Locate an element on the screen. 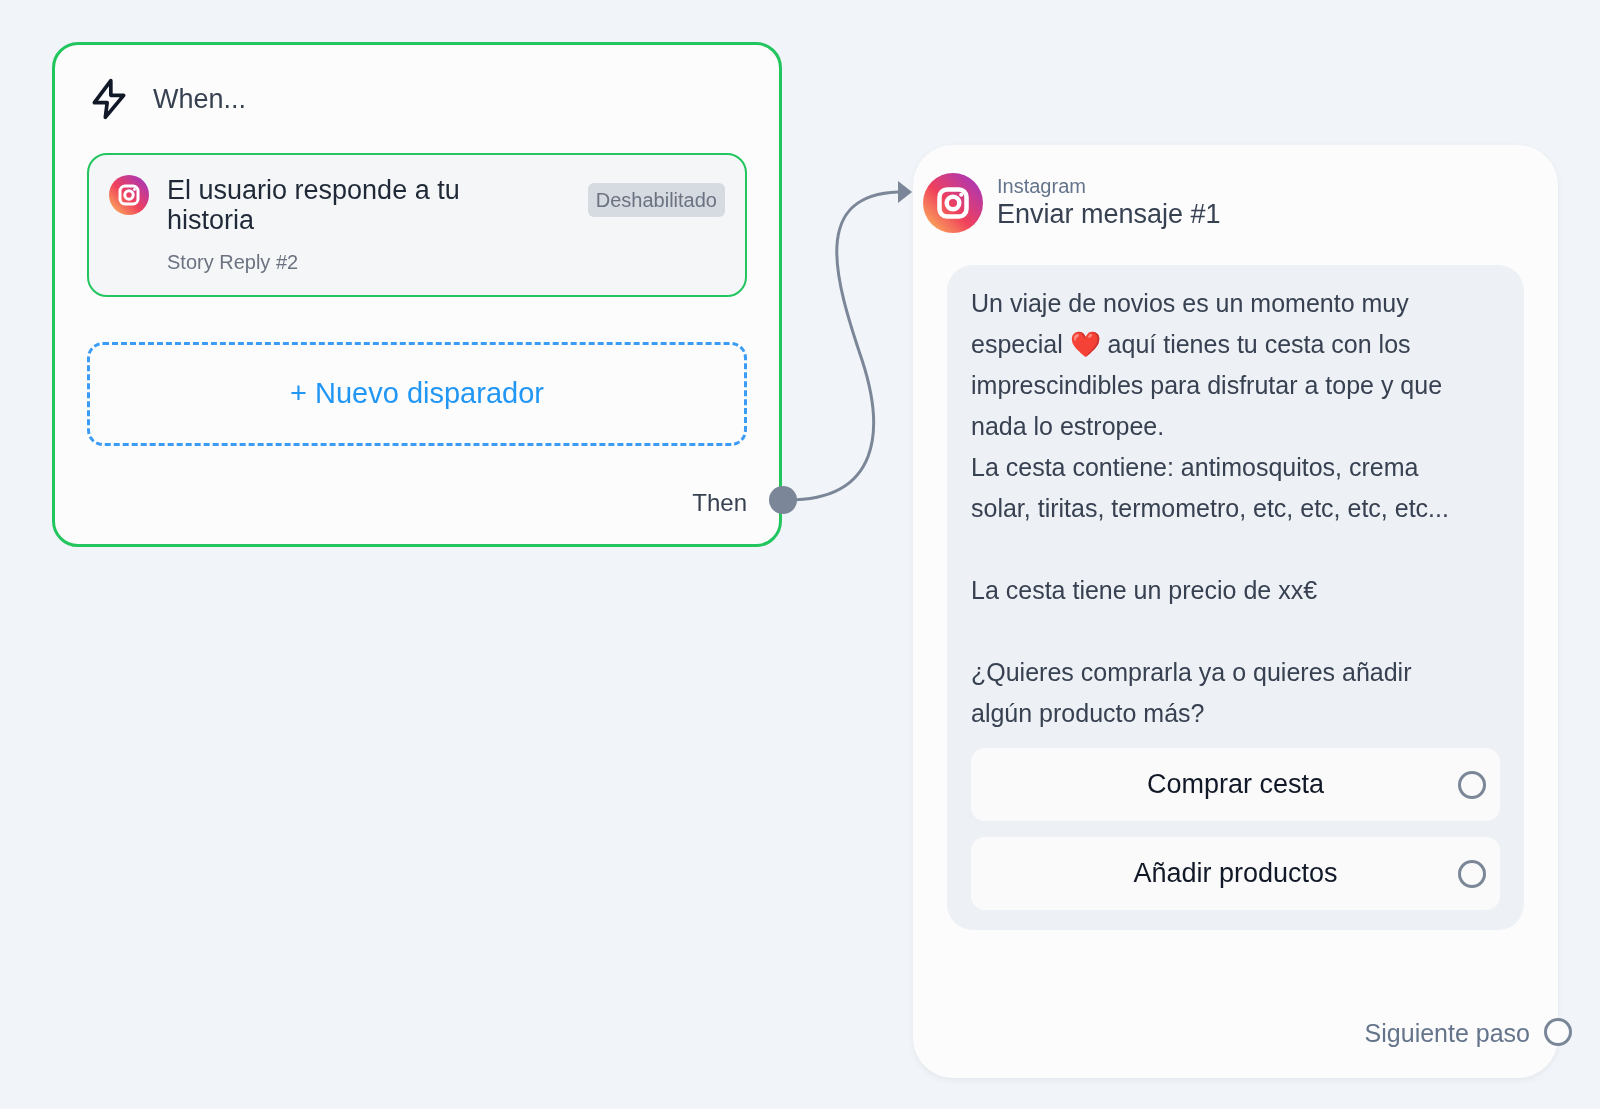 The height and width of the screenshot is (1109, 1600). output-handle is located at coordinates (783, 500).